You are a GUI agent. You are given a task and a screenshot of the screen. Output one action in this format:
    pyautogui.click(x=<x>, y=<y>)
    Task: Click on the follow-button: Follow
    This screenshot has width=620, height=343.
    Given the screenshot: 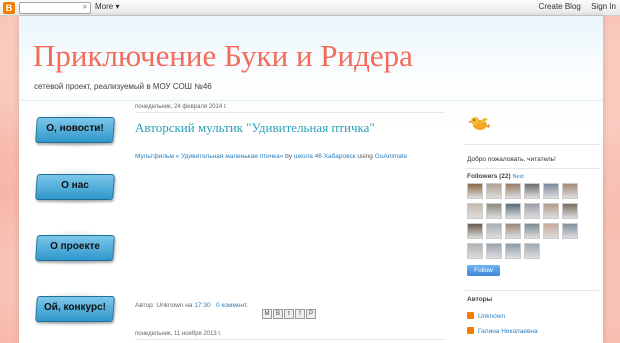 What is the action you would take?
    pyautogui.click(x=483, y=270)
    